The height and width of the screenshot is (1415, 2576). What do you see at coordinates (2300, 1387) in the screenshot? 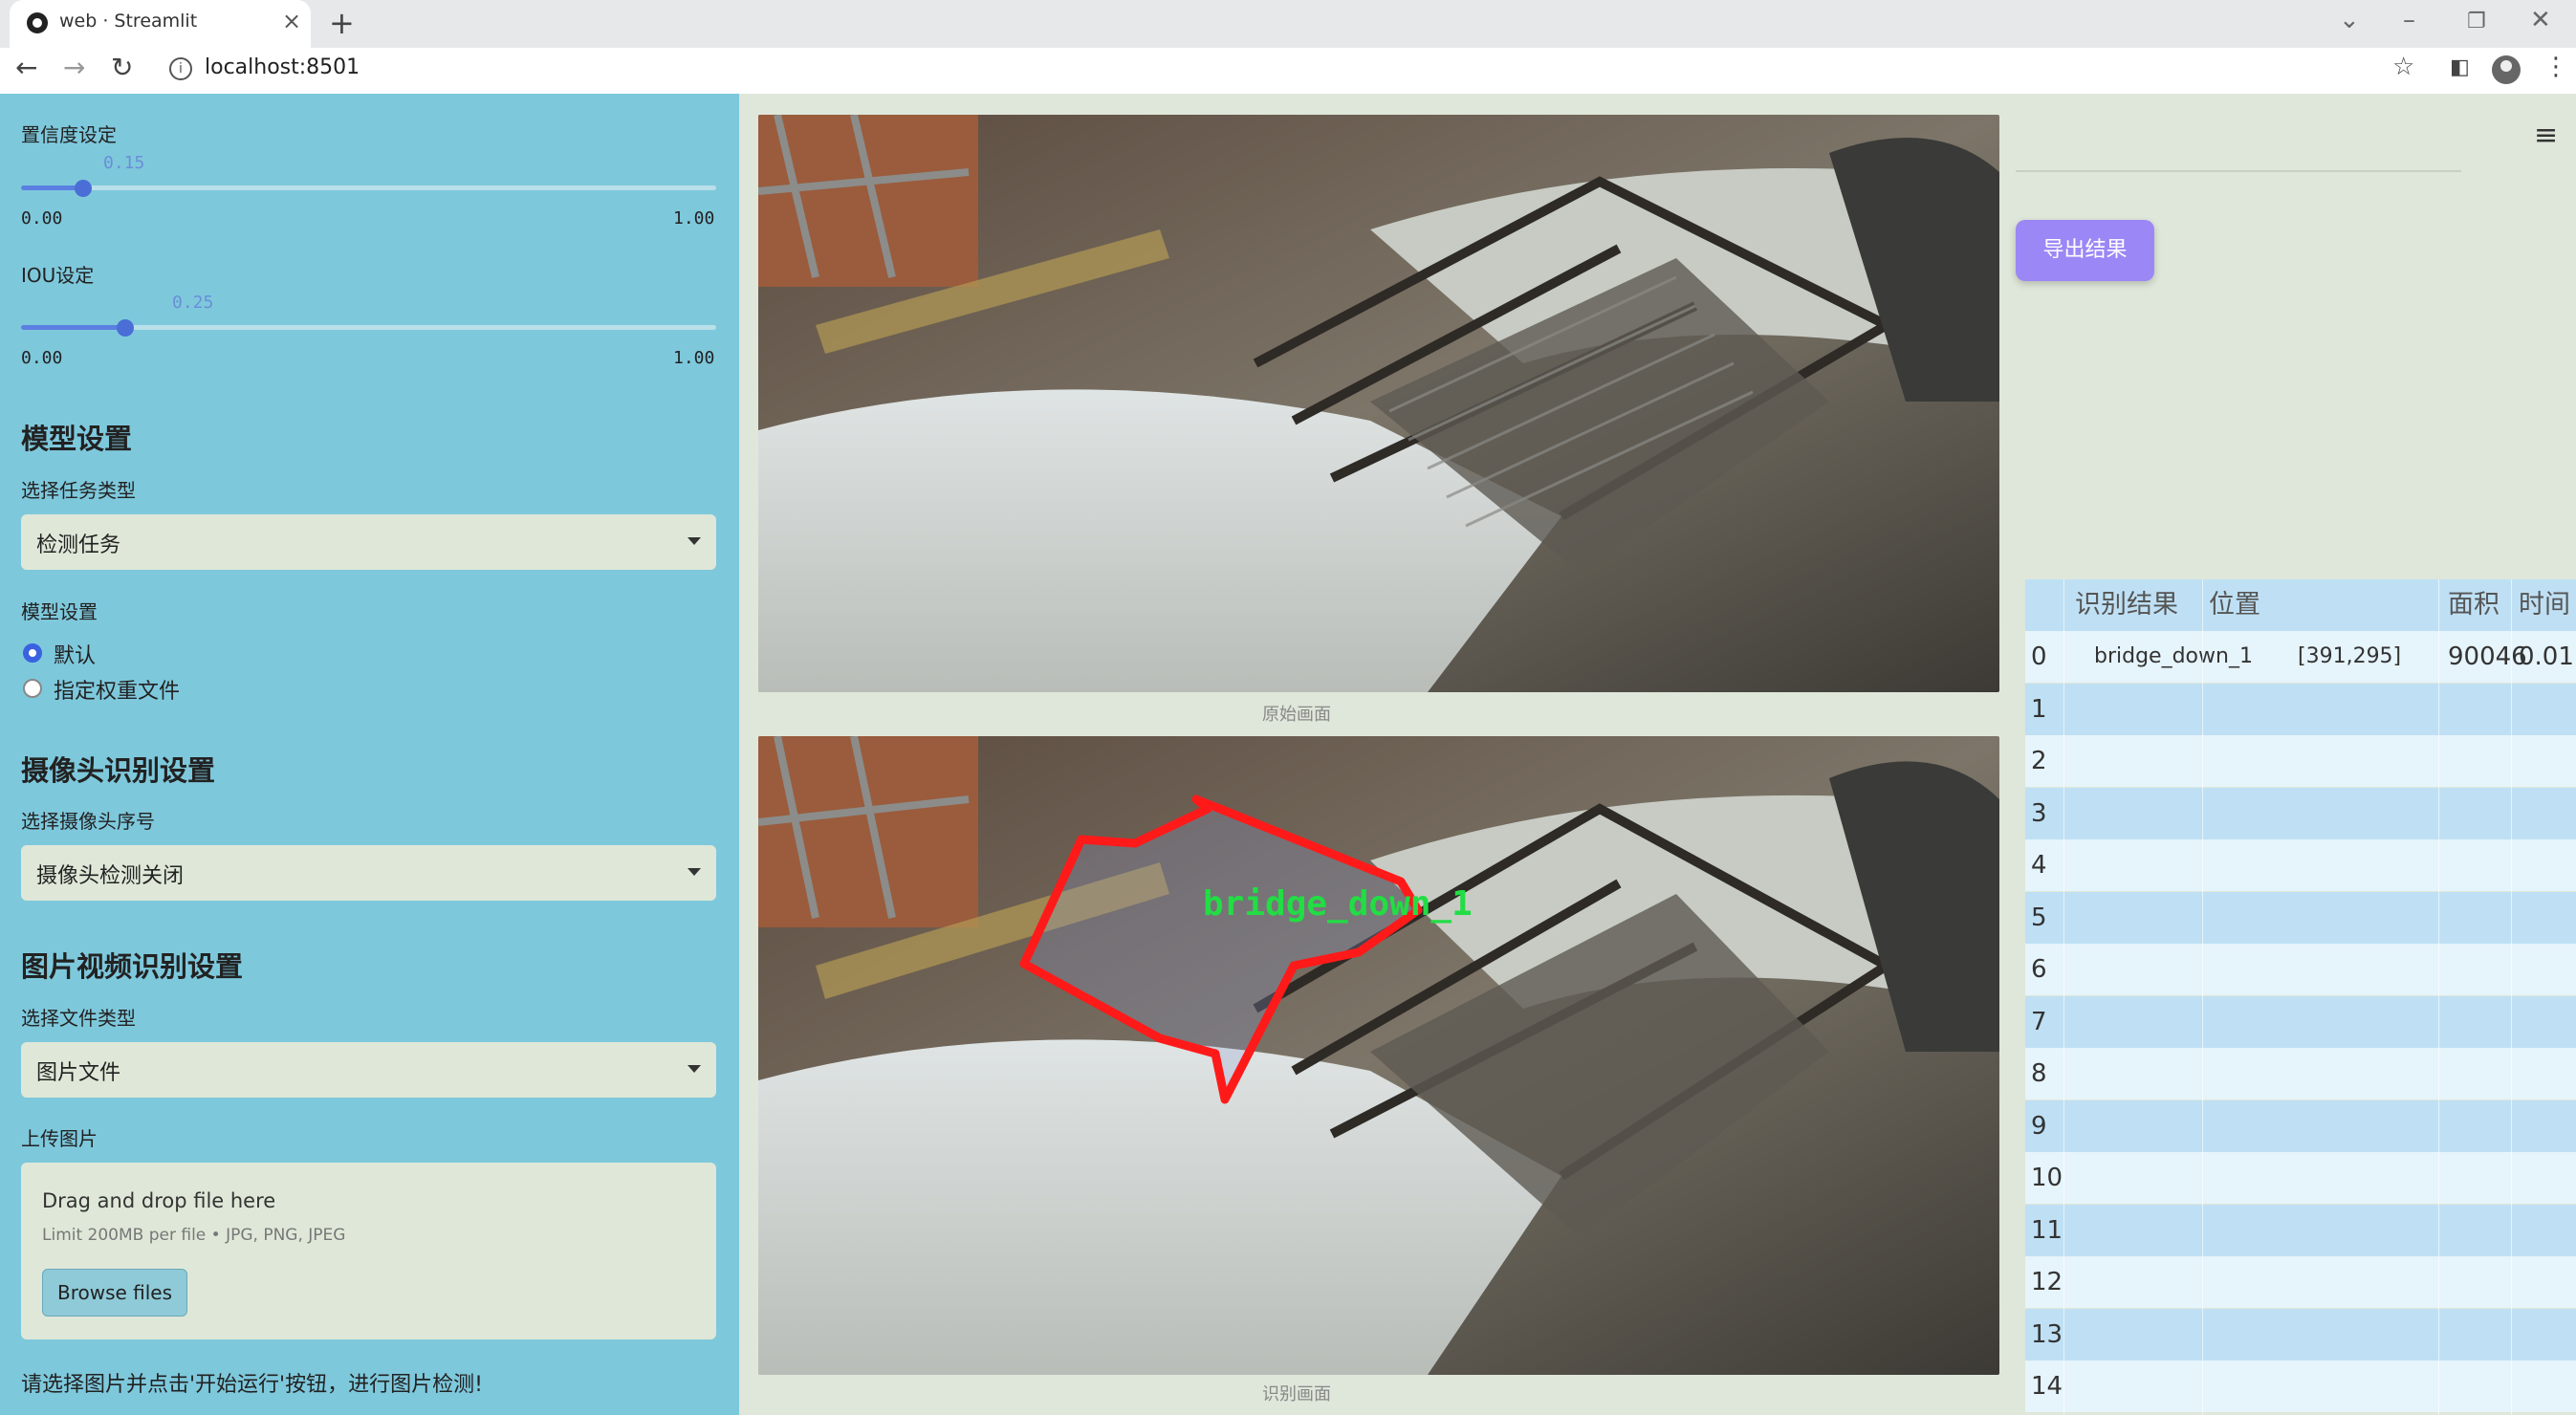
I see `table-row: 14` at bounding box center [2300, 1387].